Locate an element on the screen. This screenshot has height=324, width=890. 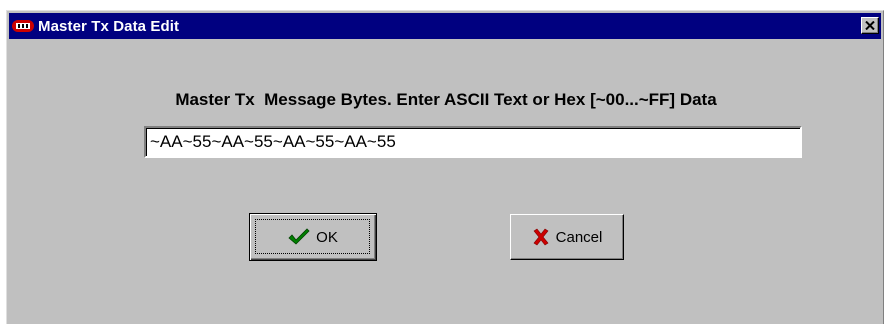
close-button is located at coordinates (870, 25).